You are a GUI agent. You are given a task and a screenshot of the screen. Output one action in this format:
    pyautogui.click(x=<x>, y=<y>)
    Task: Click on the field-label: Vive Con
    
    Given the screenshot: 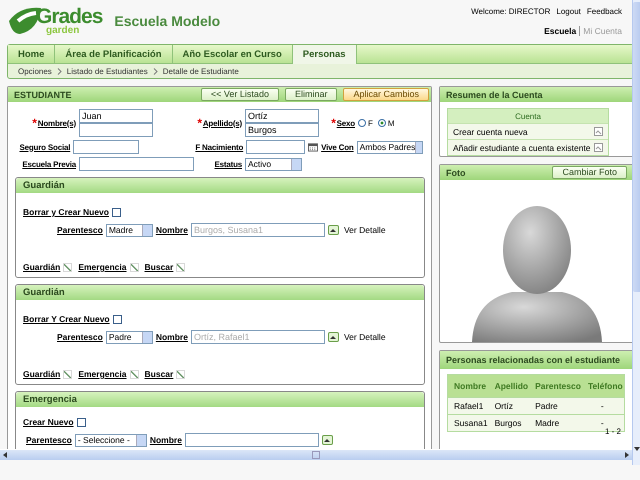 What is the action you would take?
    pyautogui.click(x=338, y=147)
    